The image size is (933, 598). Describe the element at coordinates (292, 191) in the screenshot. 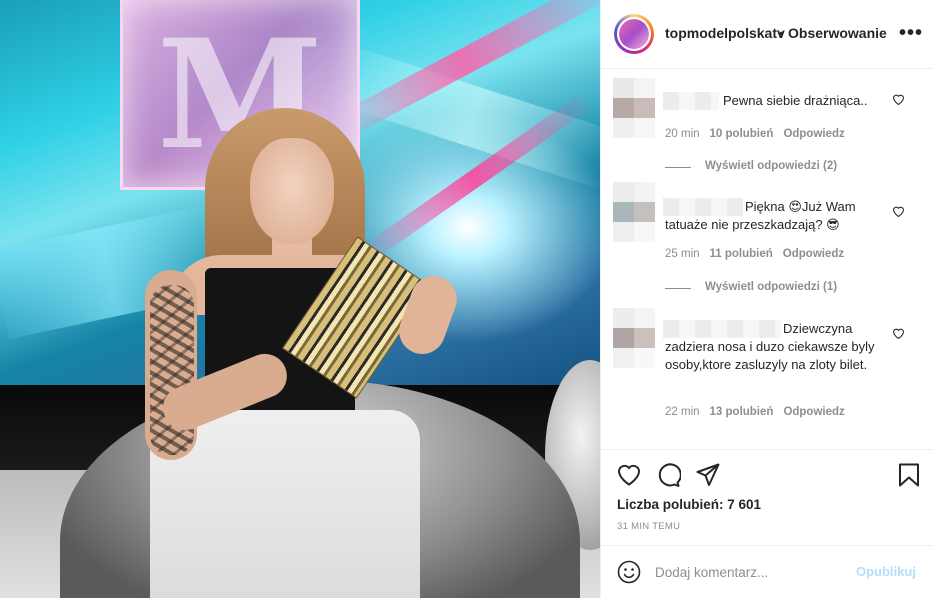

I see `model-face` at that location.